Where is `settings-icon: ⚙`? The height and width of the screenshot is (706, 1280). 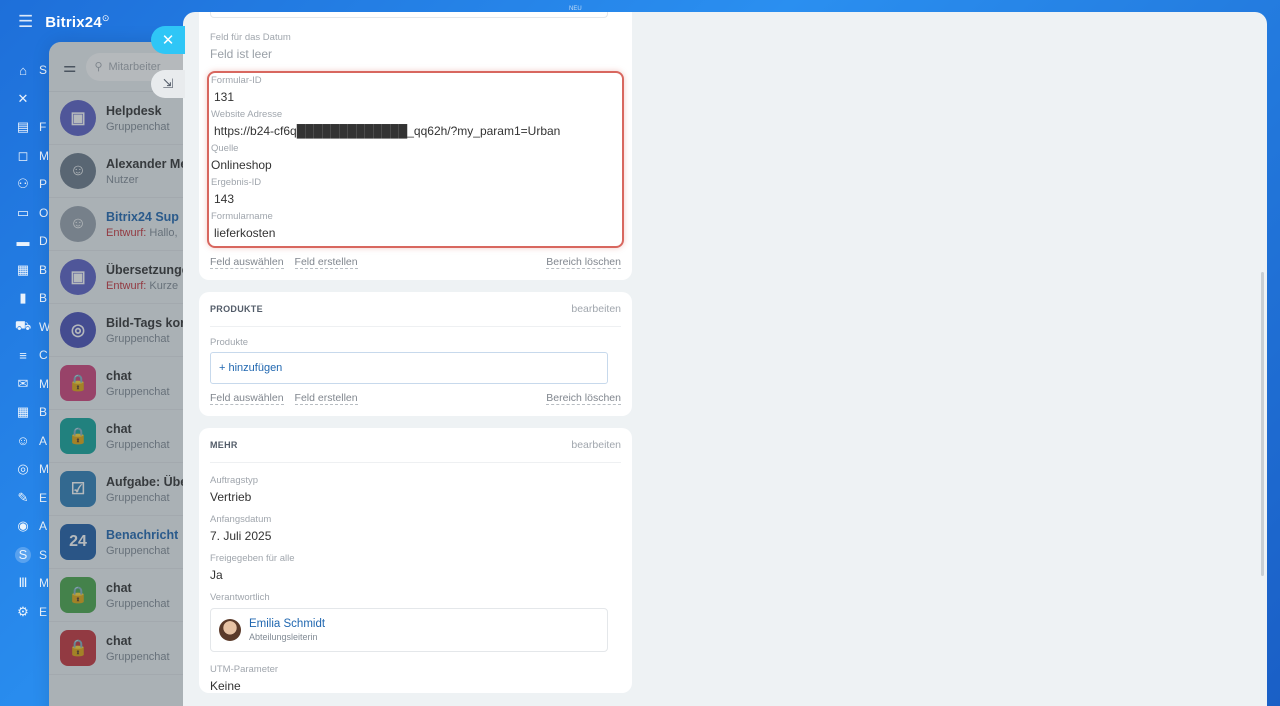 settings-icon: ⚙ is located at coordinates (23, 611).